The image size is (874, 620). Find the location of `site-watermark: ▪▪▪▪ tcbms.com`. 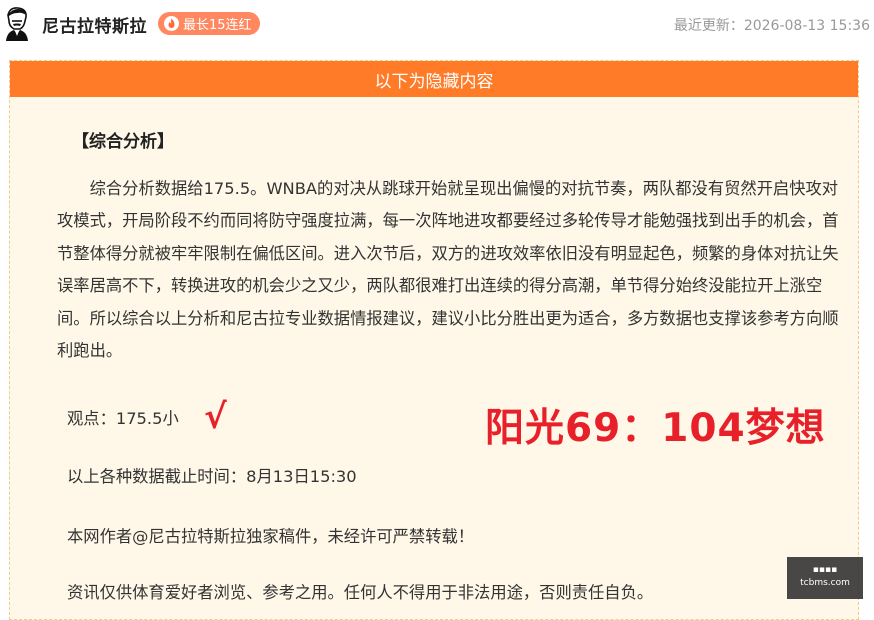

site-watermark: ▪▪▪▪ tcbms.com is located at coordinates (825, 578).